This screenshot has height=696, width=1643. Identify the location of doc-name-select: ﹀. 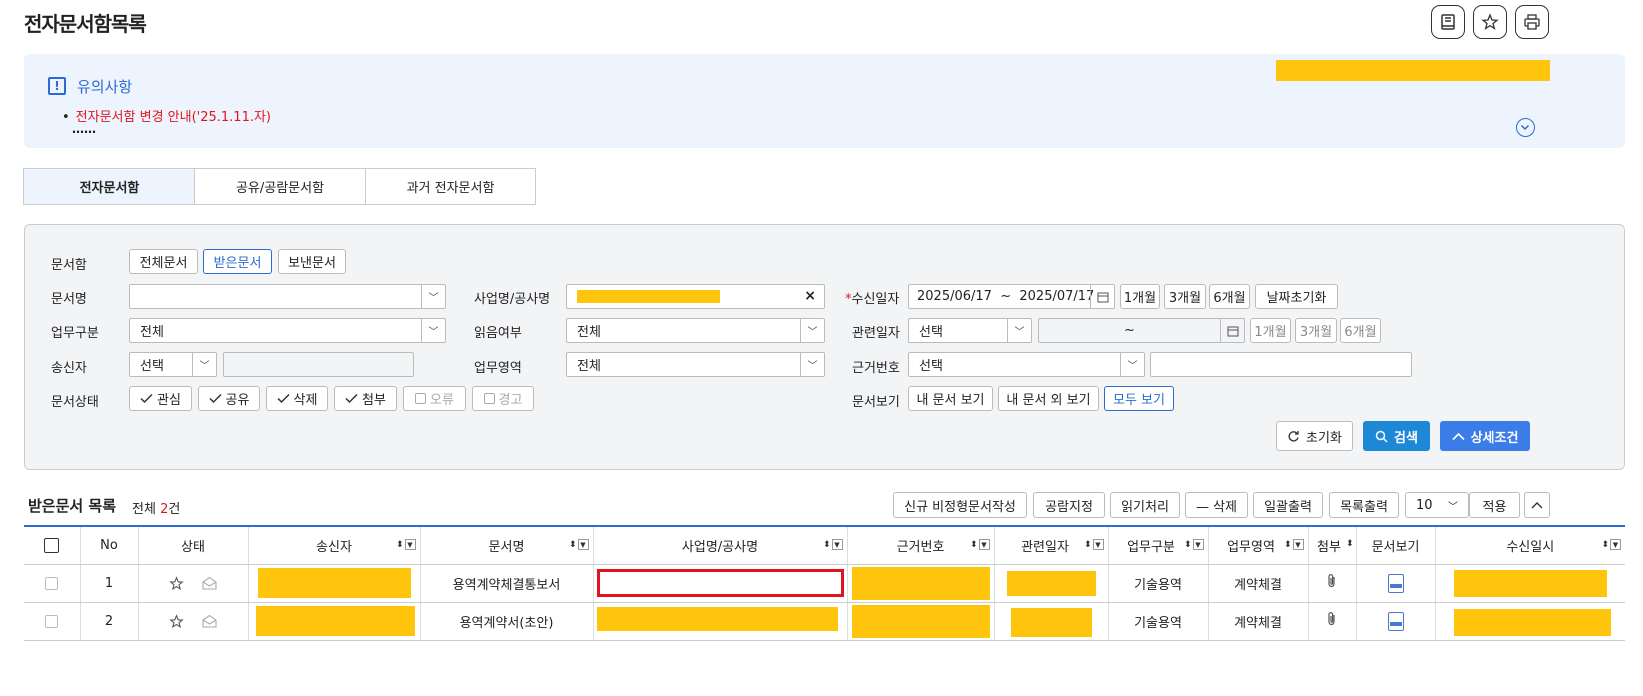
(287, 296).